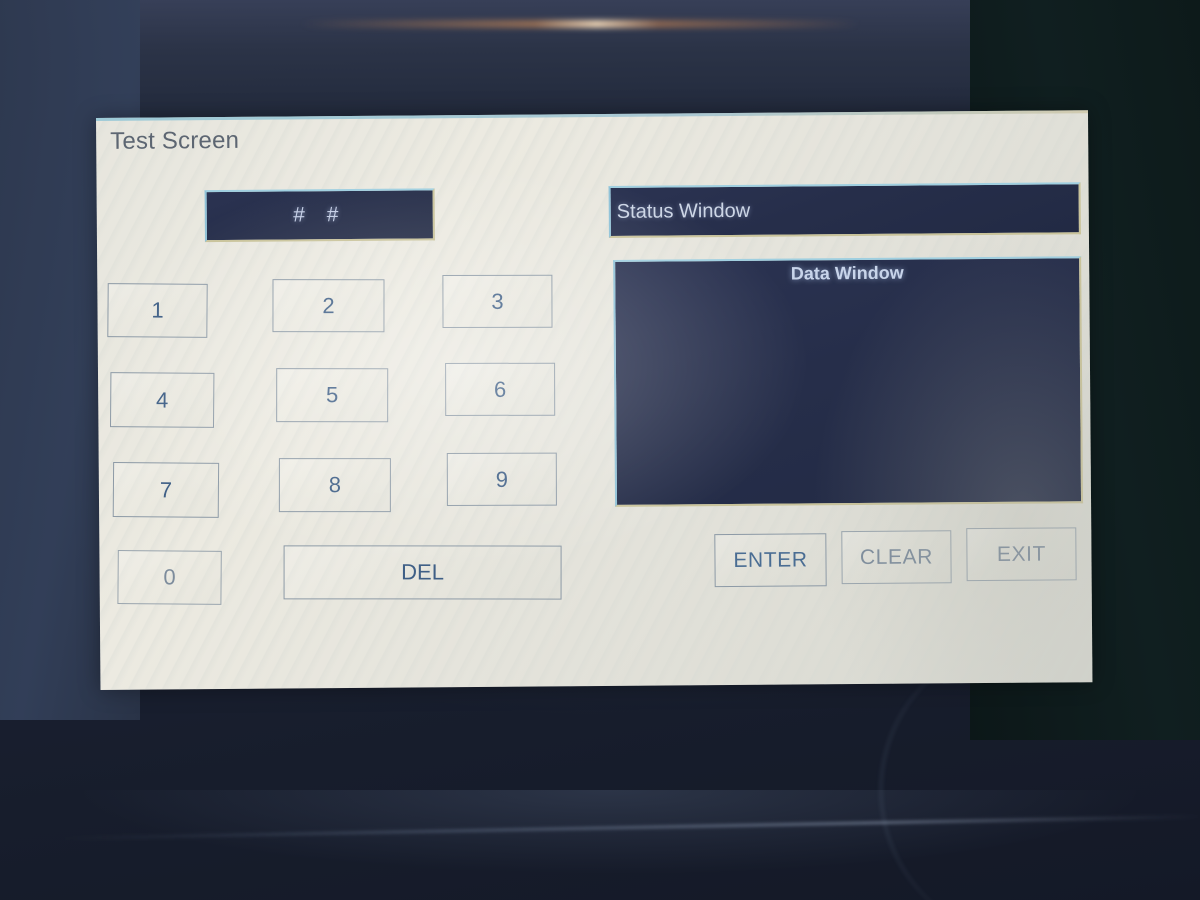 The image size is (1200, 900). I want to click on exit-button: EXIT, so click(1021, 554).